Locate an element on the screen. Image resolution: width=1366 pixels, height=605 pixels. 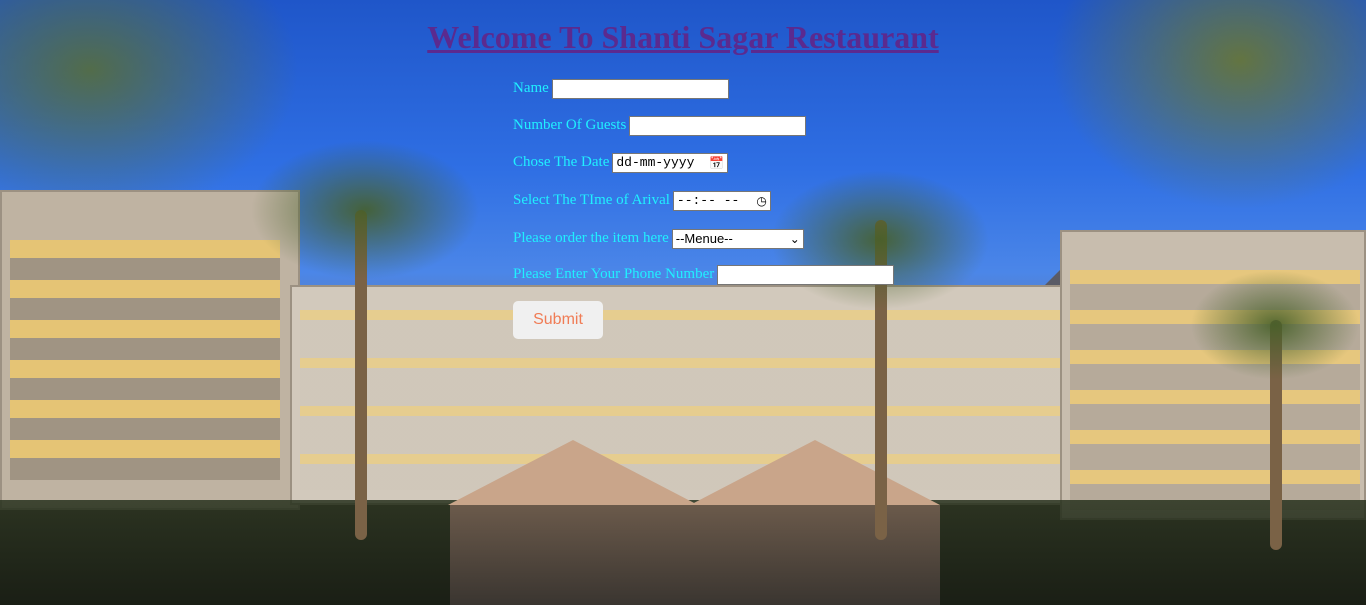
menu-select-value: --Menue-- is located at coordinates (704, 238).